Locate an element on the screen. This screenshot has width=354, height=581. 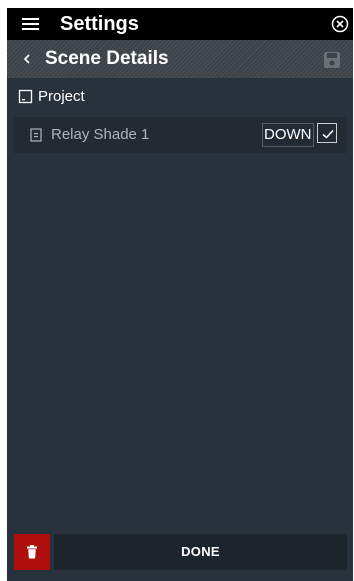
device-row-relay-shade-1: Relay Shade 1 DOWN is located at coordinates (180, 135).